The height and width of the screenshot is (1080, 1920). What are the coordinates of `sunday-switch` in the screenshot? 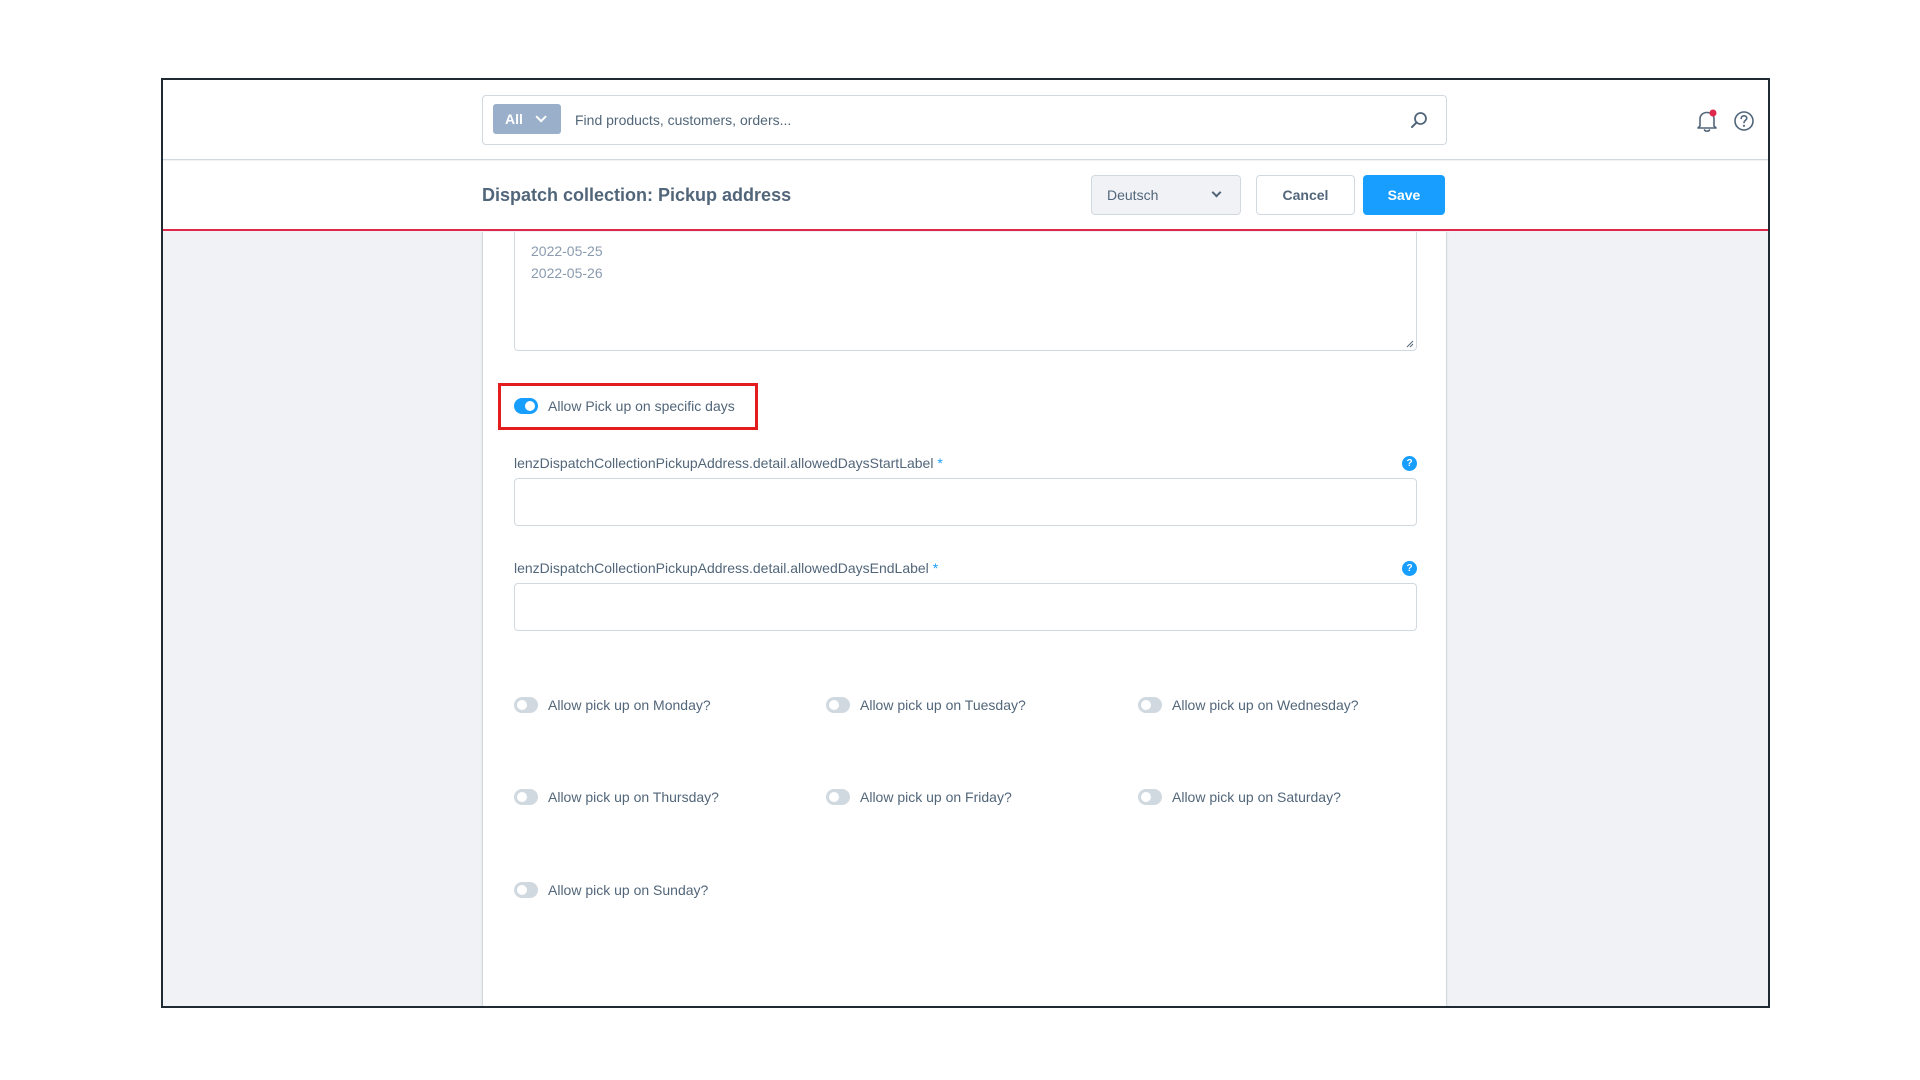 It's located at (526, 890).